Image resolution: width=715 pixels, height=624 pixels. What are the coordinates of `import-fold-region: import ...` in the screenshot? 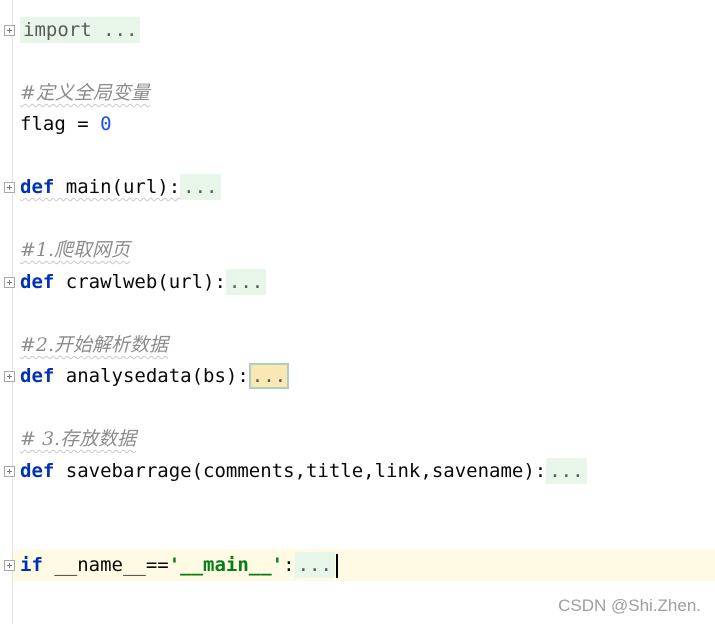 It's located at (80, 30).